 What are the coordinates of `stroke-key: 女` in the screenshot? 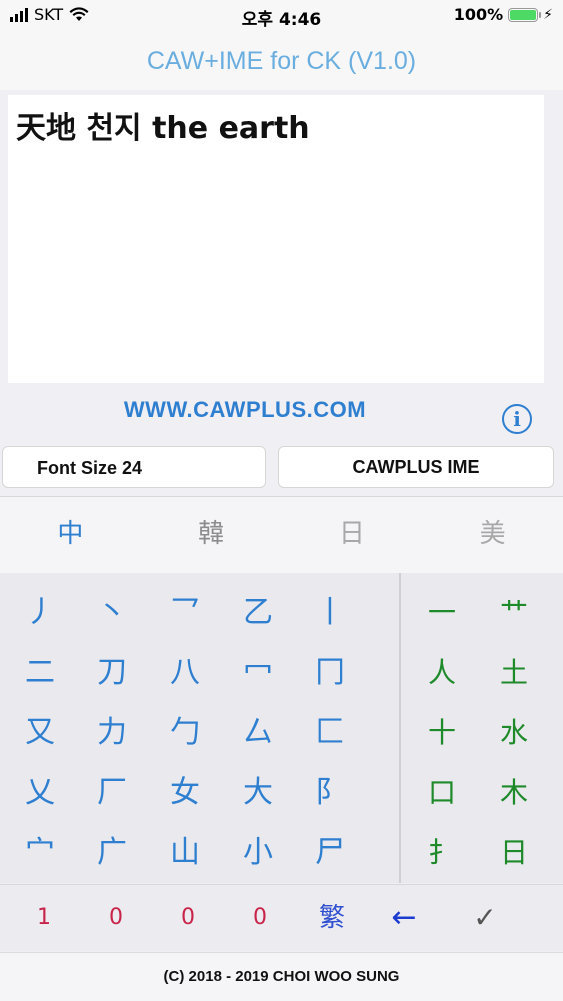 It's located at (185, 793).